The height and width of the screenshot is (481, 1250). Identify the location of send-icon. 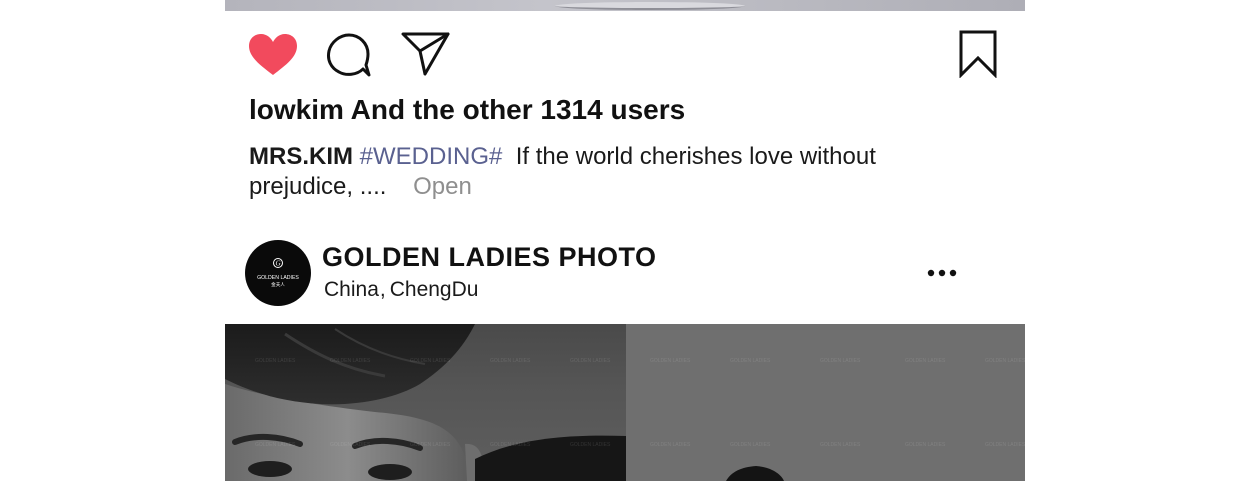
(425, 53).